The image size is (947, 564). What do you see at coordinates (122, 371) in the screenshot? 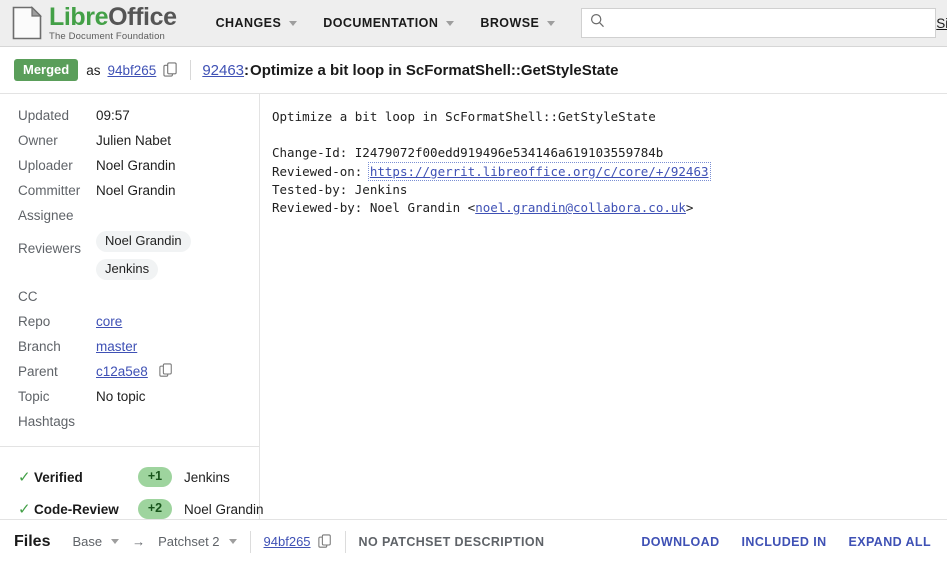
I see `parent-commit-link: c12a5e8` at bounding box center [122, 371].